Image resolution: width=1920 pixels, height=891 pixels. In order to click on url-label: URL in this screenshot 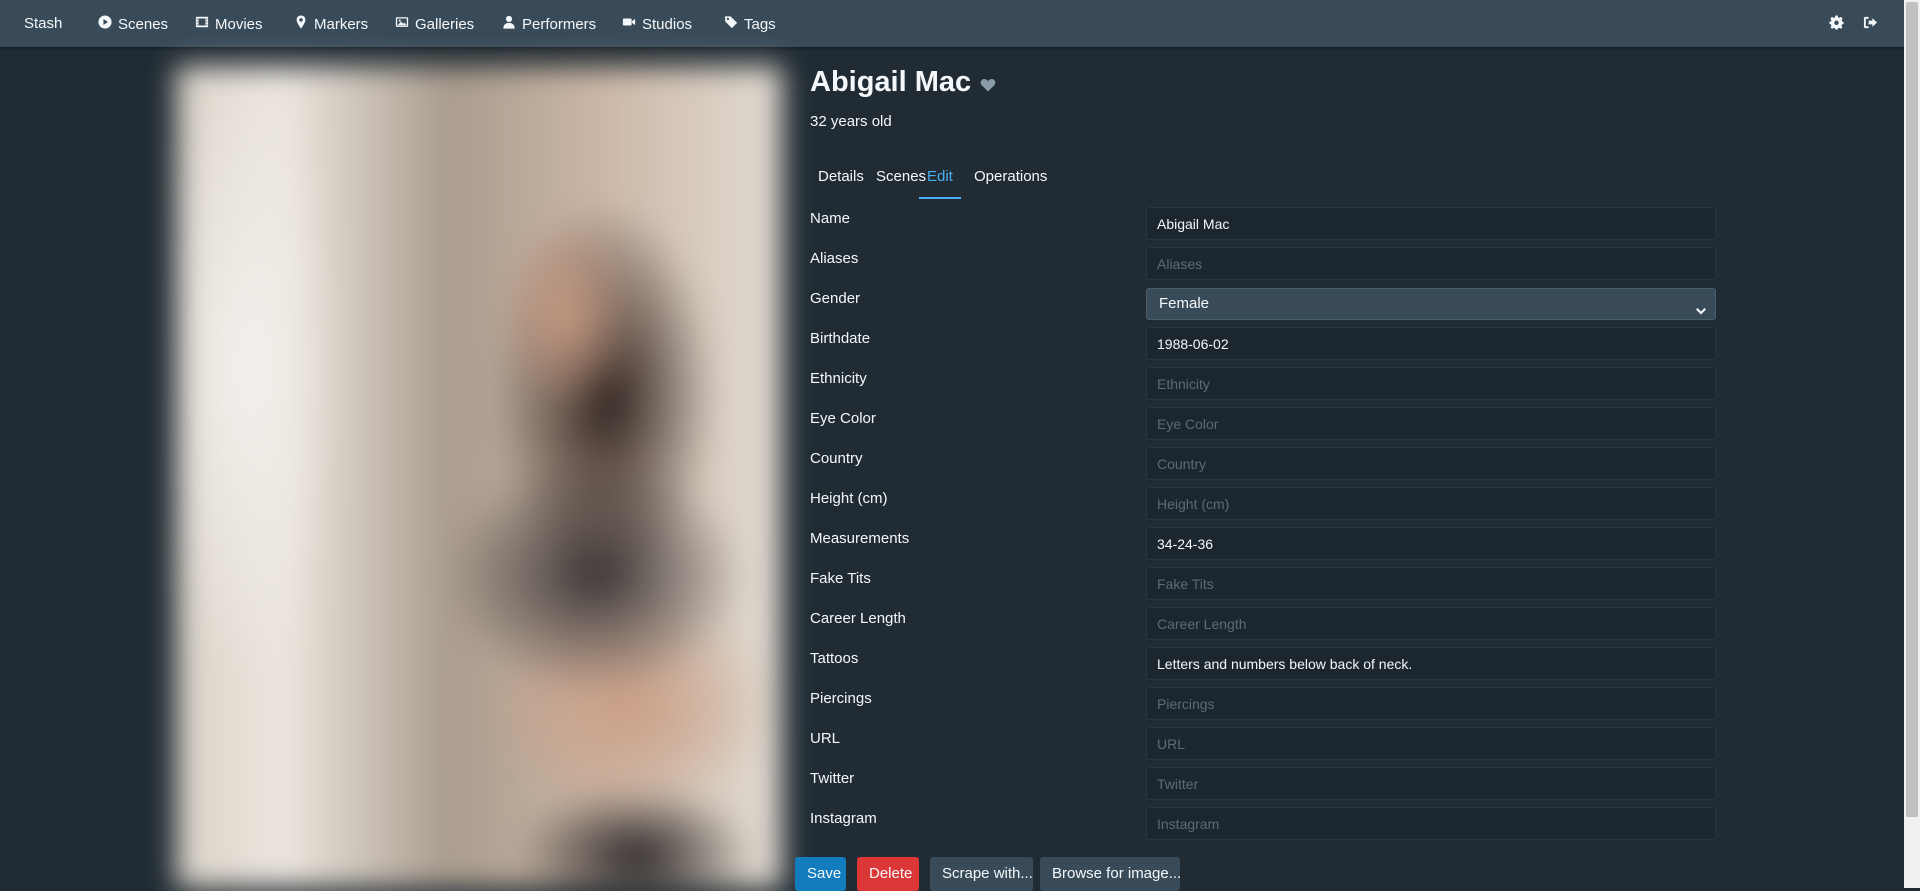, I will do `click(825, 738)`.